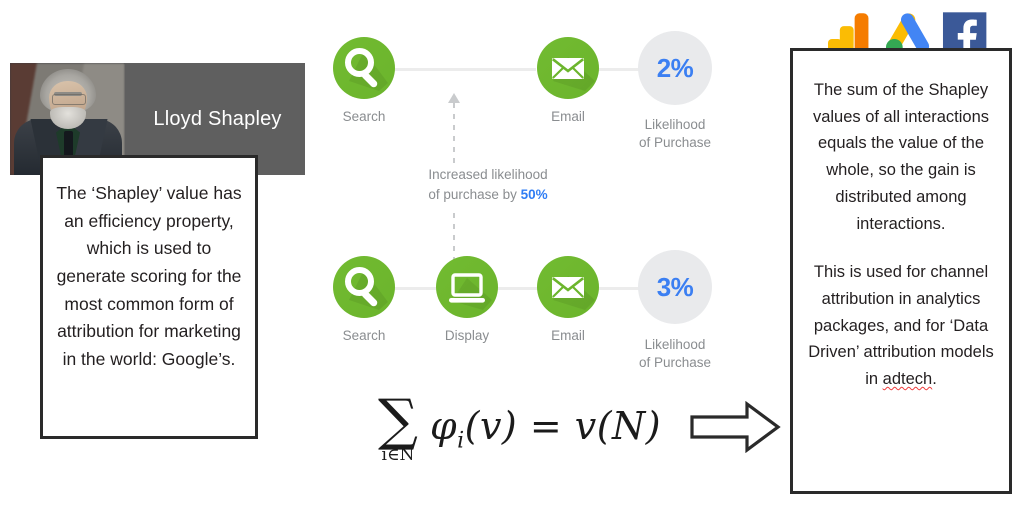 The image size is (1024, 510). I want to click on increase-annotation-line1: Increased likelihood, so click(488, 174).